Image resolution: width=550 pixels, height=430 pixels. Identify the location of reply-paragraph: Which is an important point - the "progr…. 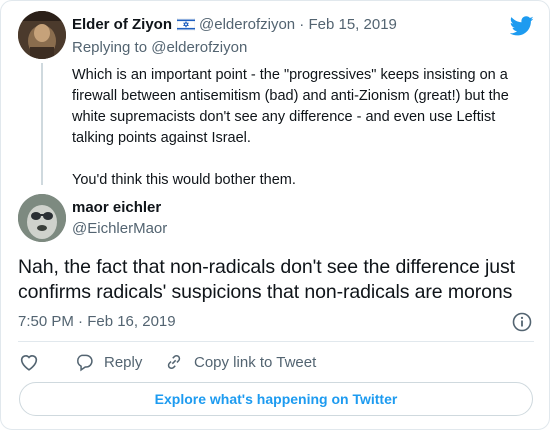
(290, 106).